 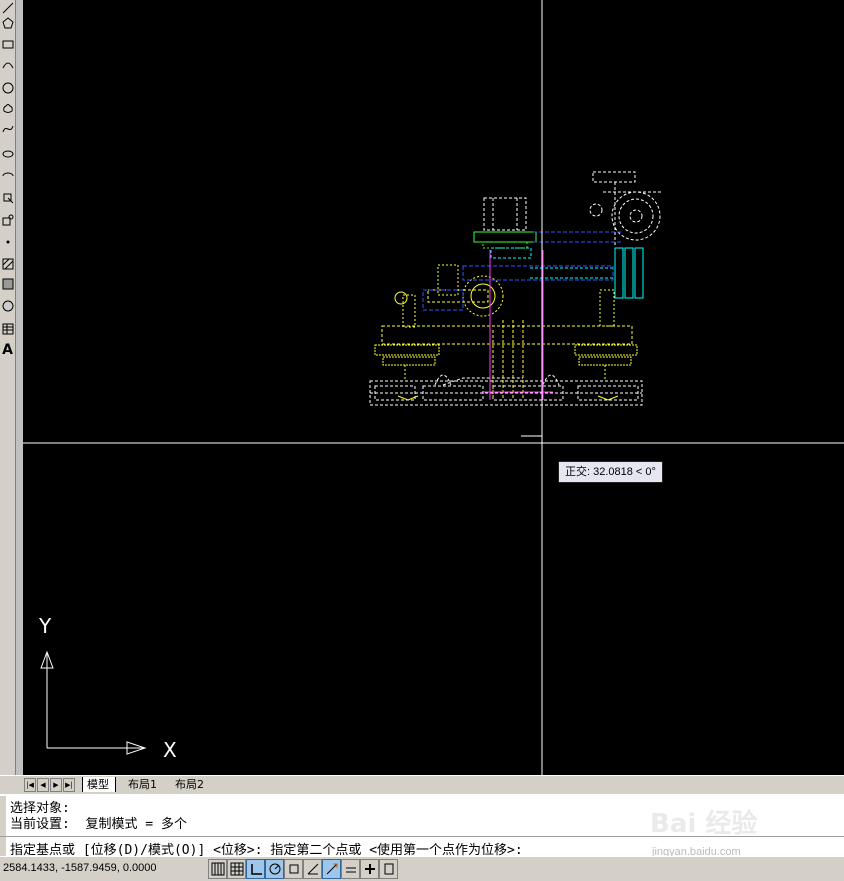 What do you see at coordinates (7, 197) in the screenshot?
I see `insert-block-icon` at bounding box center [7, 197].